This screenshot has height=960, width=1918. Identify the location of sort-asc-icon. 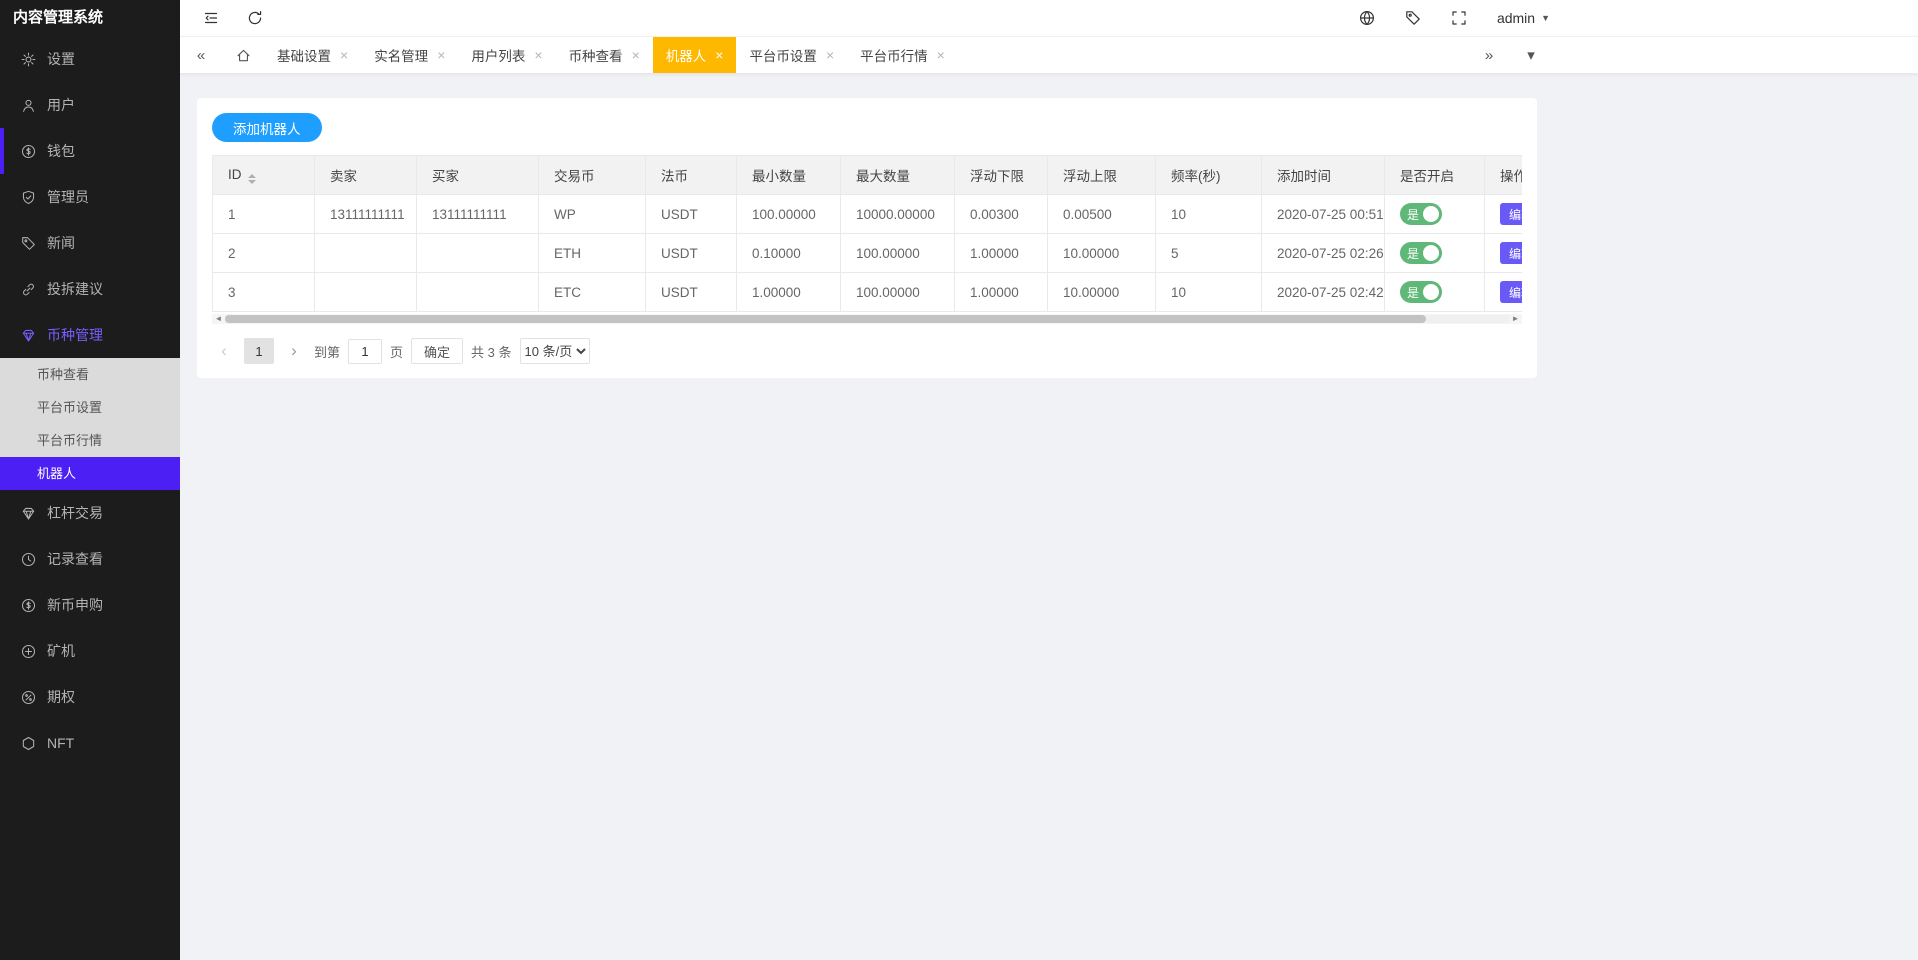
(251, 175).